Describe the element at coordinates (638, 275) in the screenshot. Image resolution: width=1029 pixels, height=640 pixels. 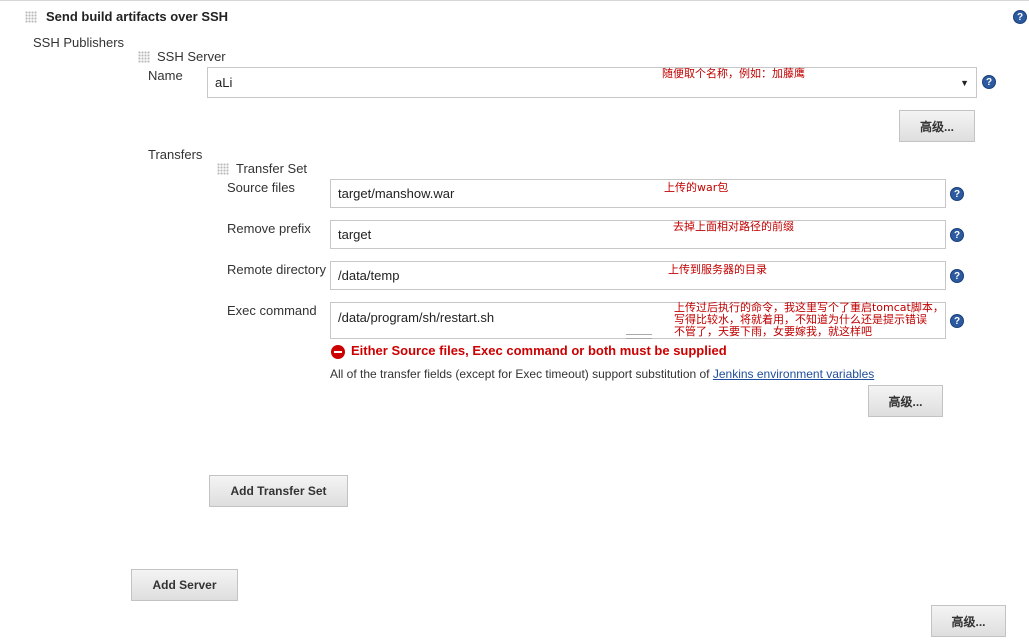
I see `remote-directory-input: /data/temp` at that location.